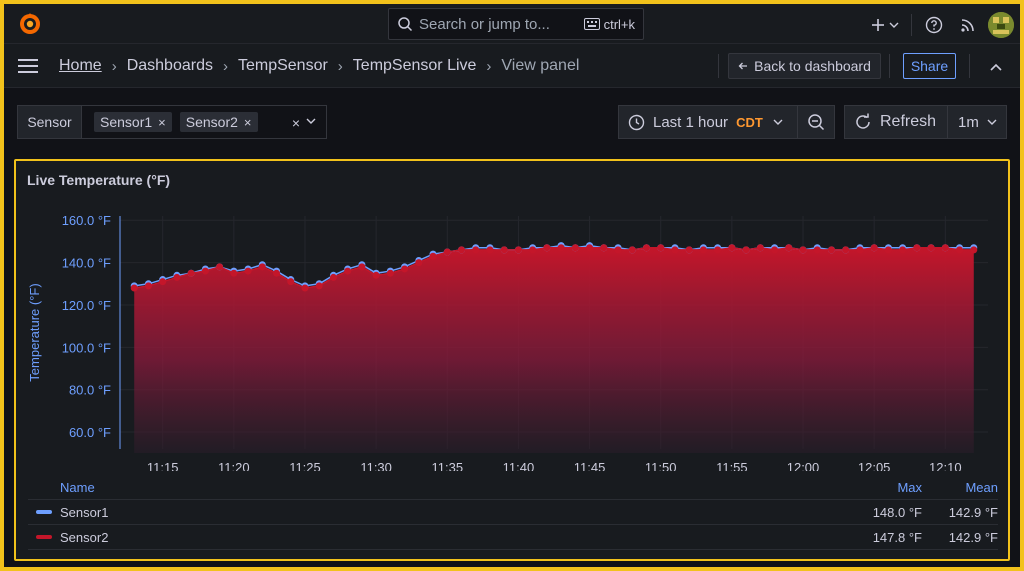 This screenshot has height=571, width=1024. What do you see at coordinates (960, 487) in the screenshot?
I see `legend-mean-header: Mean` at bounding box center [960, 487].